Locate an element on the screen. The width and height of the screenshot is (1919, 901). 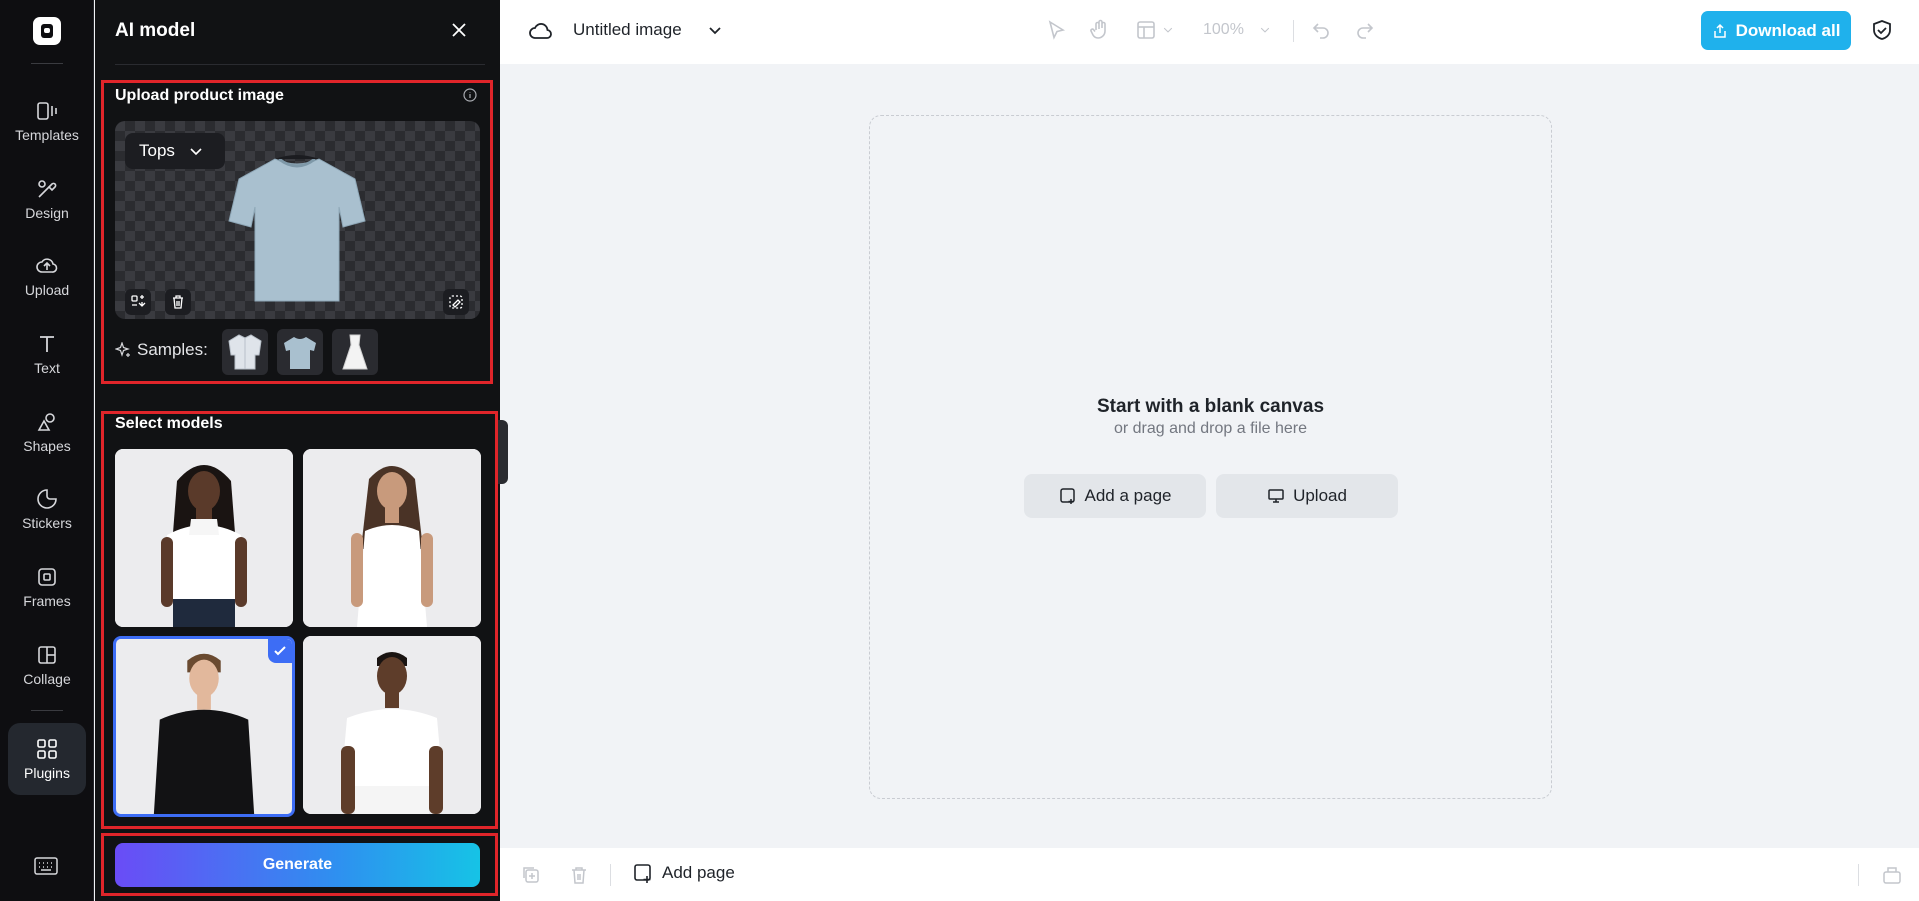
rail-item-label: Stickers is located at coordinates (47, 523).